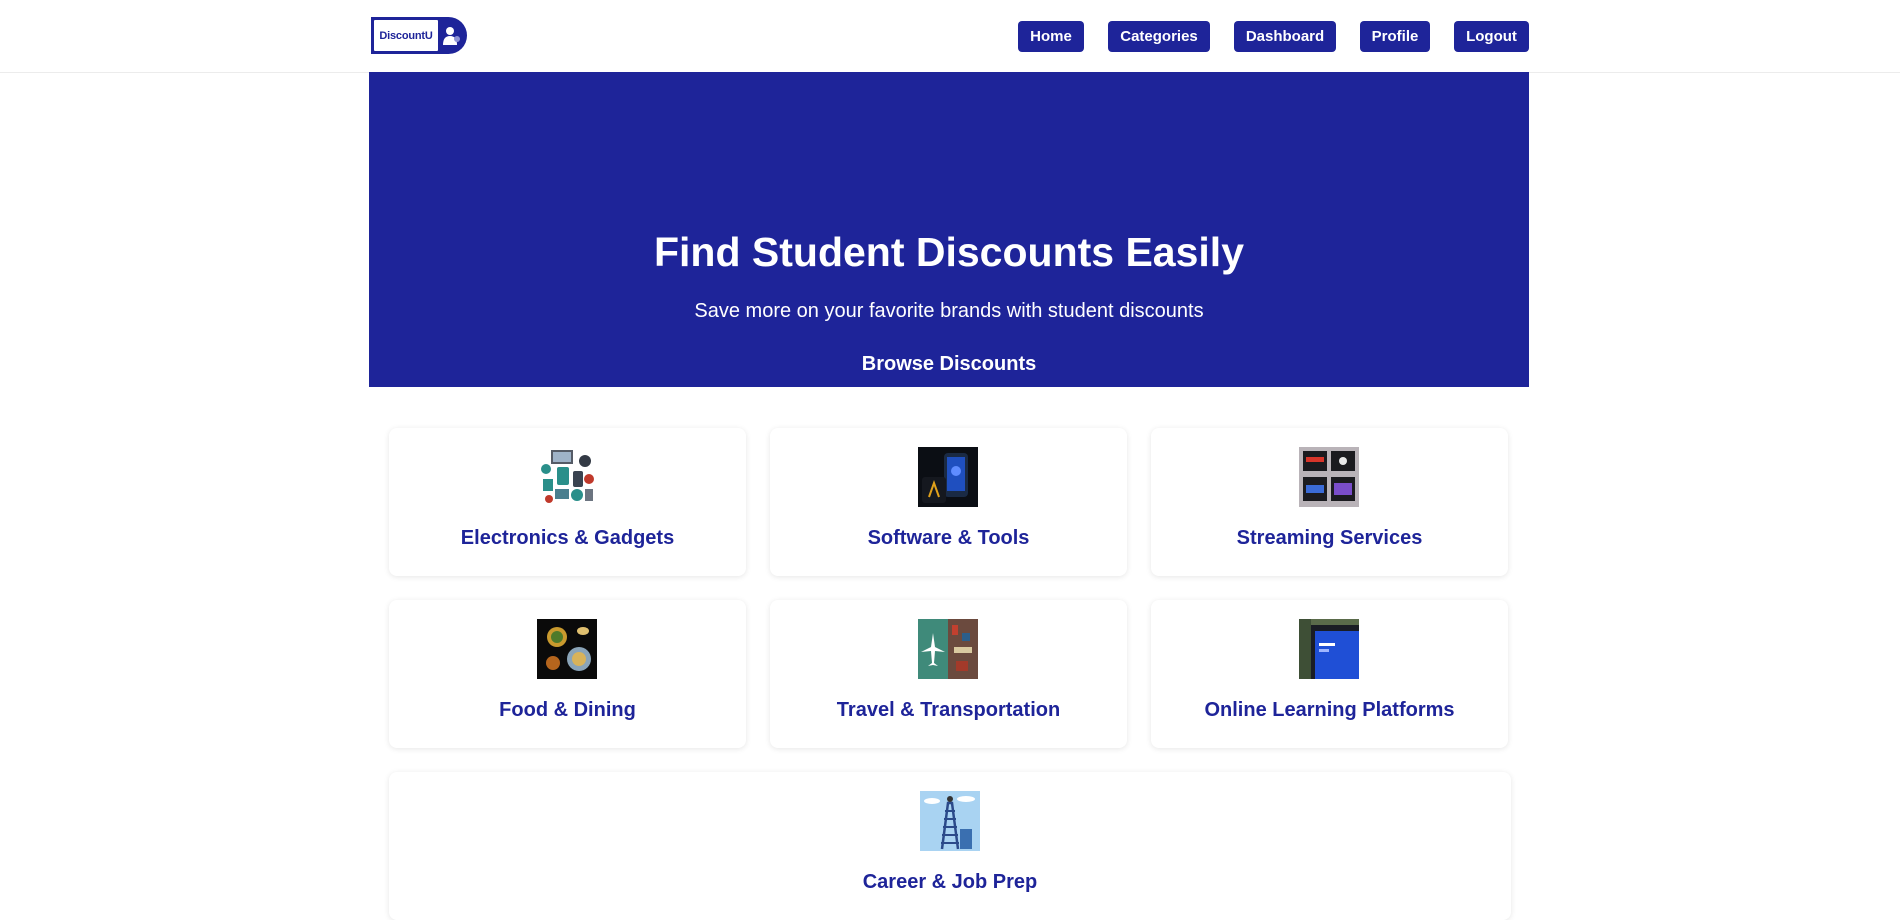 The image size is (1900, 920). What do you see at coordinates (1329, 710) in the screenshot?
I see `category-title: Online Learning Platforms` at bounding box center [1329, 710].